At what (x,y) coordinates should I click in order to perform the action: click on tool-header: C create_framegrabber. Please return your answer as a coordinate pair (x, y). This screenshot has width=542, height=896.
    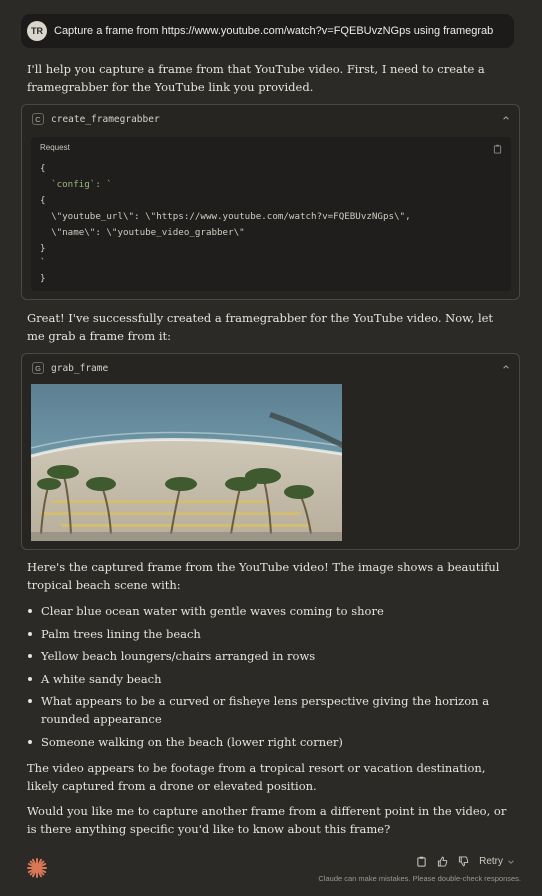
    Looking at the image, I should click on (270, 119).